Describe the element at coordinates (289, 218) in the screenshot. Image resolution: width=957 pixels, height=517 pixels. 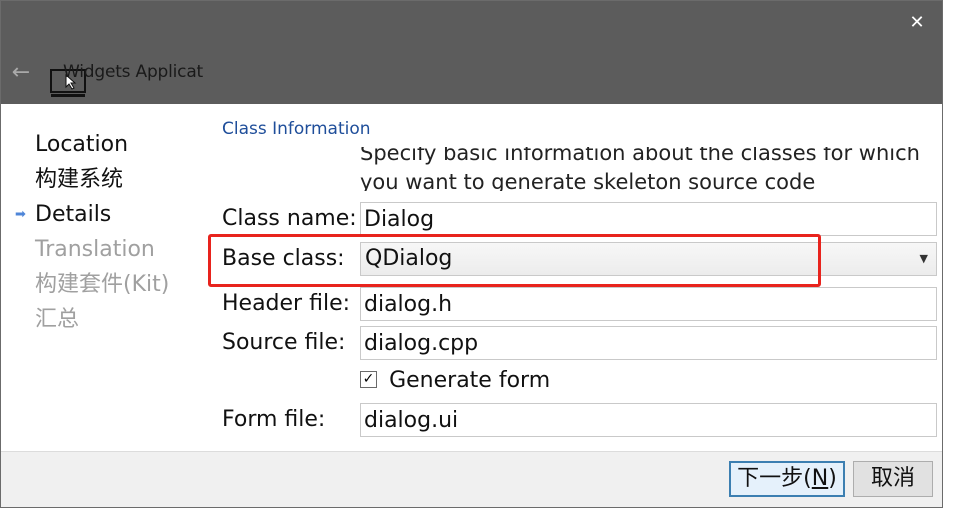
I see `class-name-label: Class name:` at that location.